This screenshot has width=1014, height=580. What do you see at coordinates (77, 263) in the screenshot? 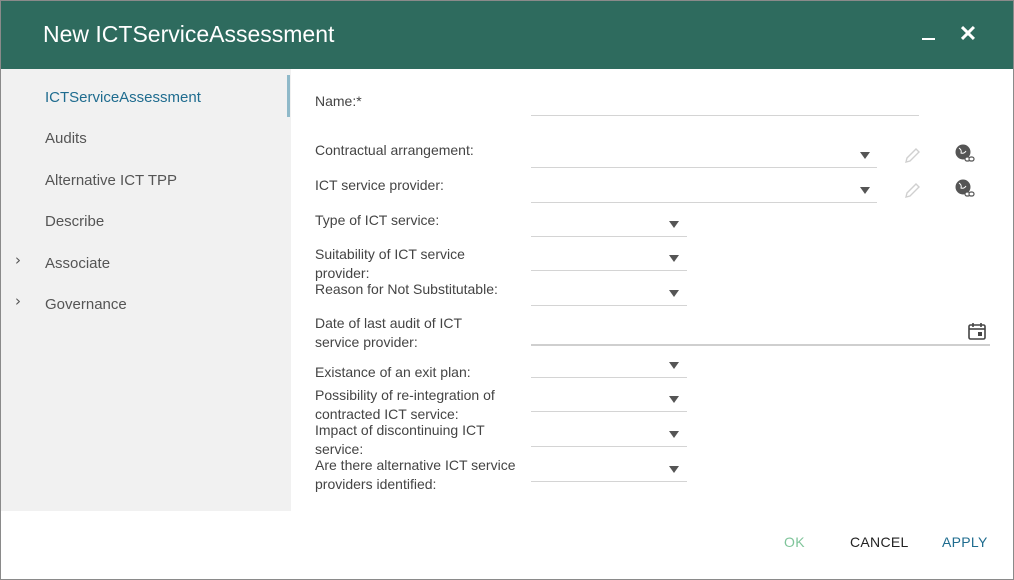
I see `sidebar-item-associate: Associate` at bounding box center [77, 263].